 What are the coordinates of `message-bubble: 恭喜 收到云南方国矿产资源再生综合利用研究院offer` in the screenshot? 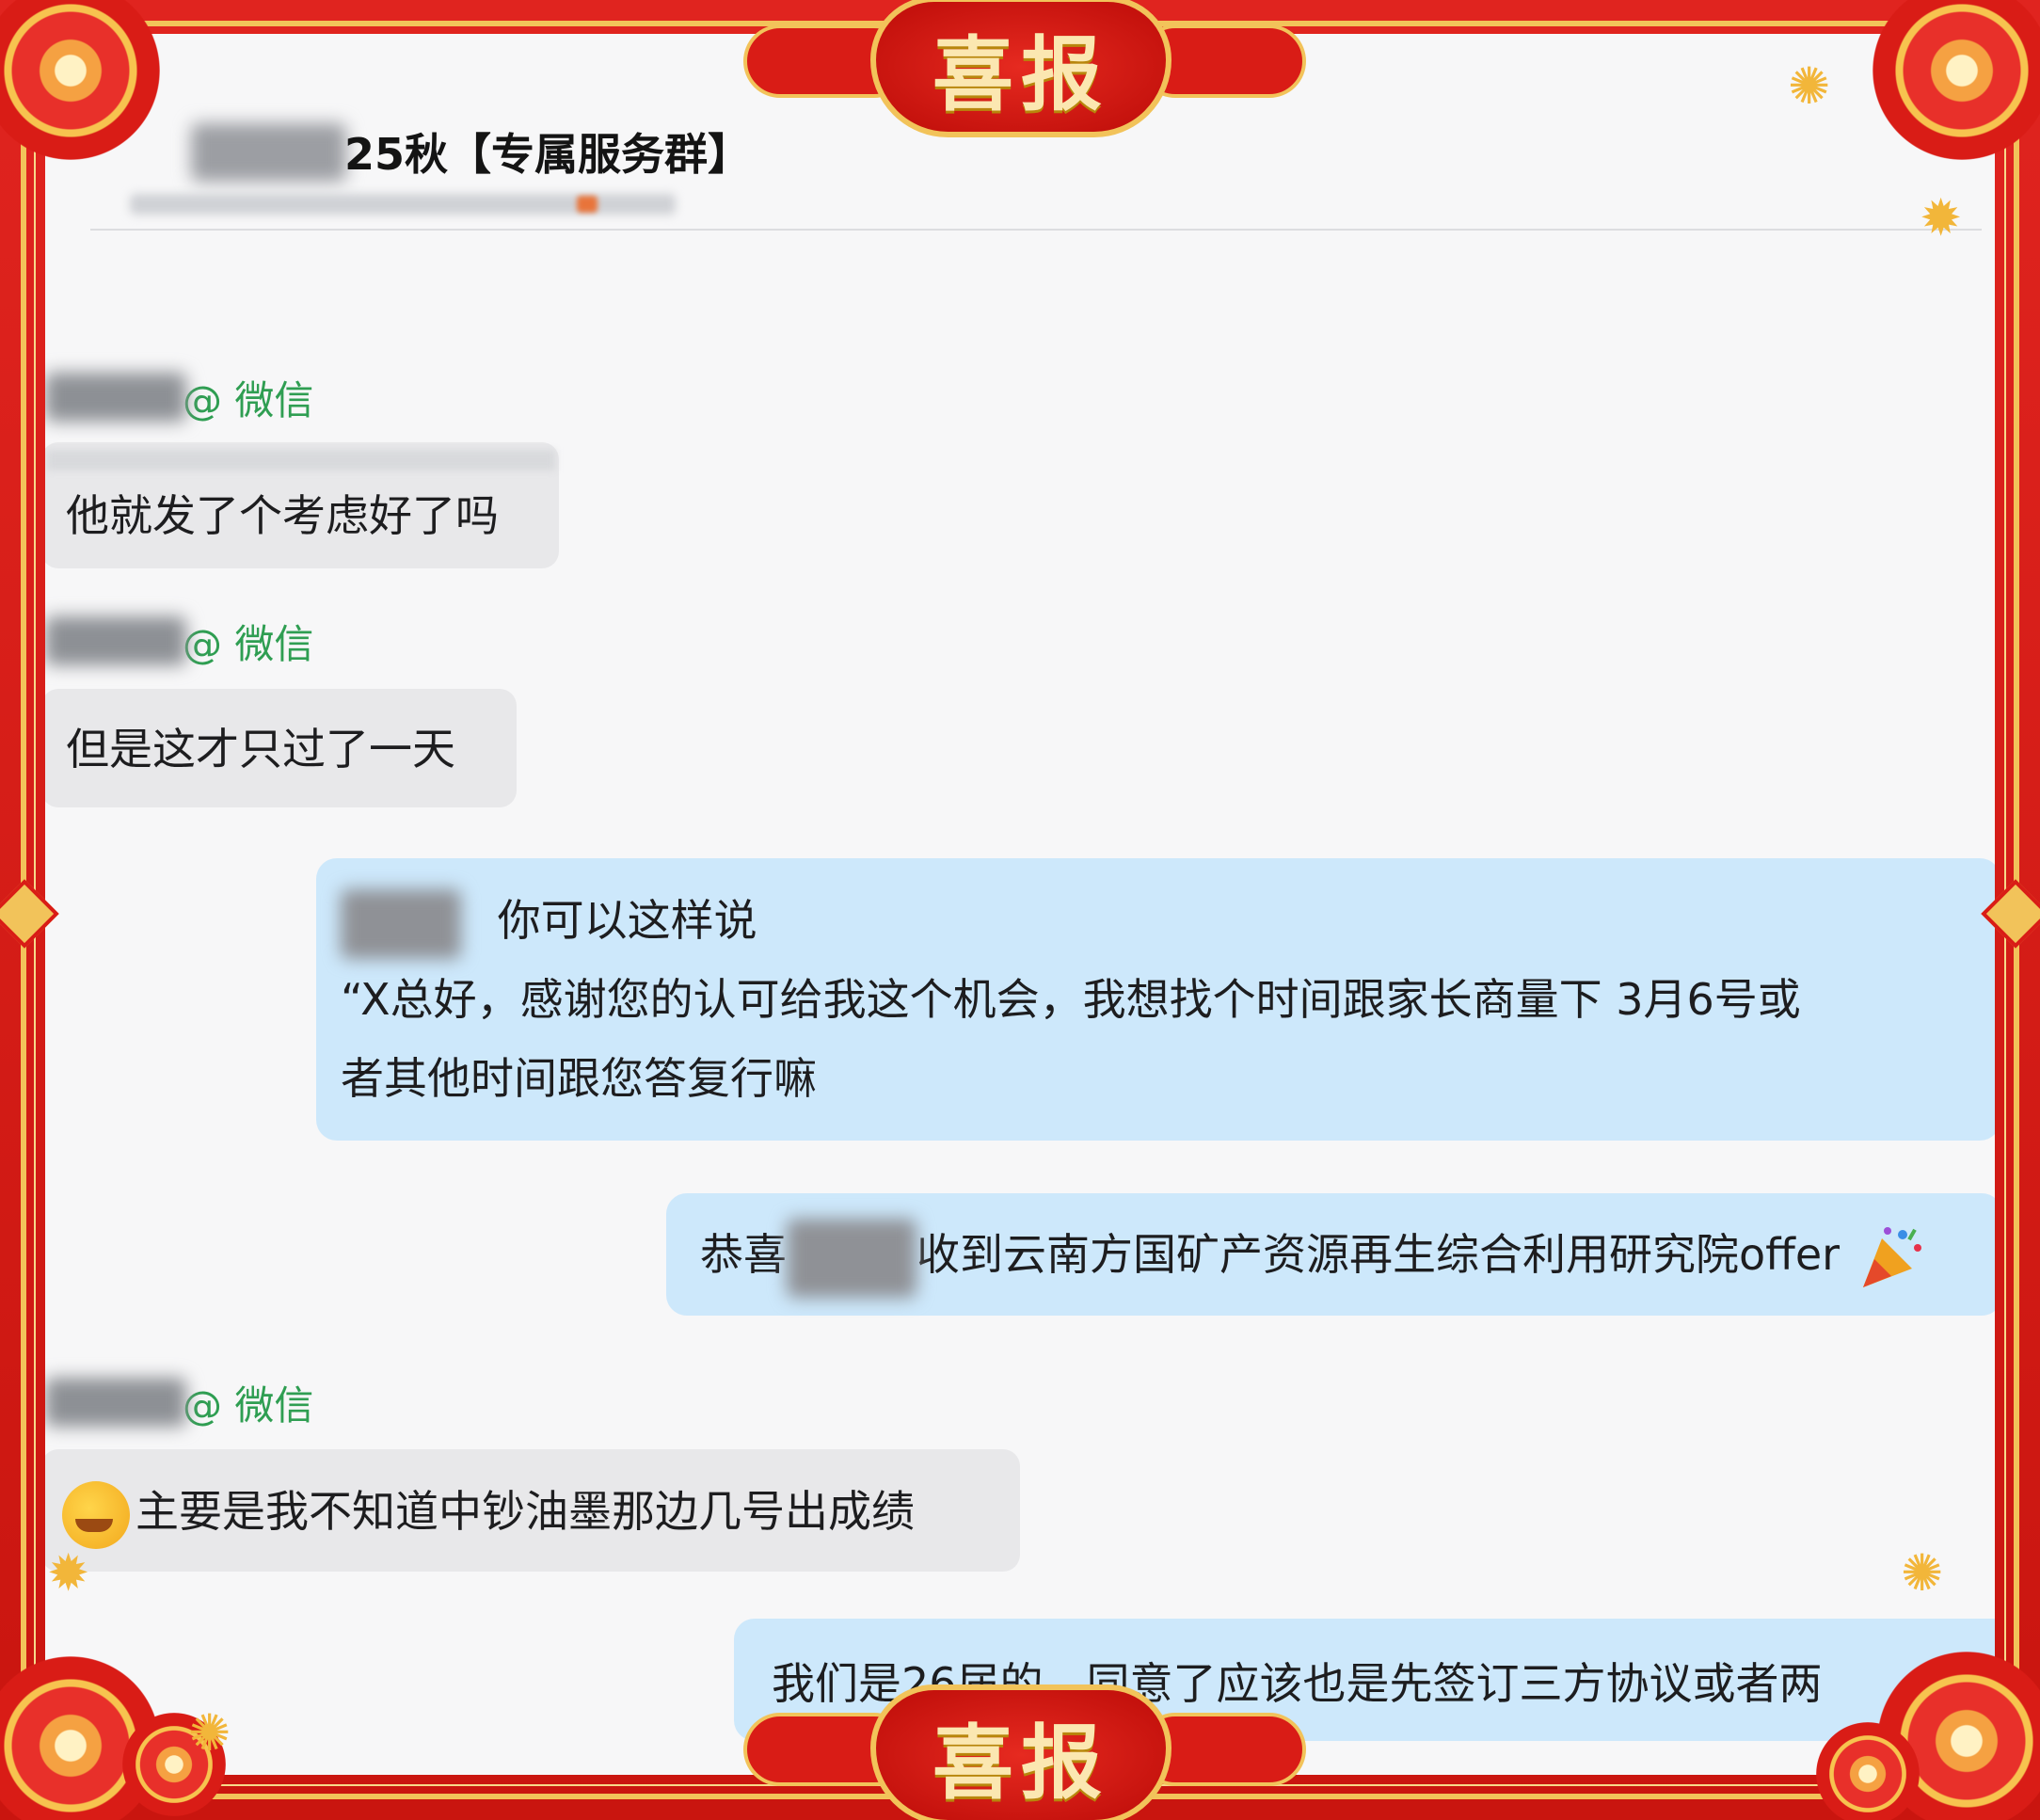 It's located at (1330, 1254).